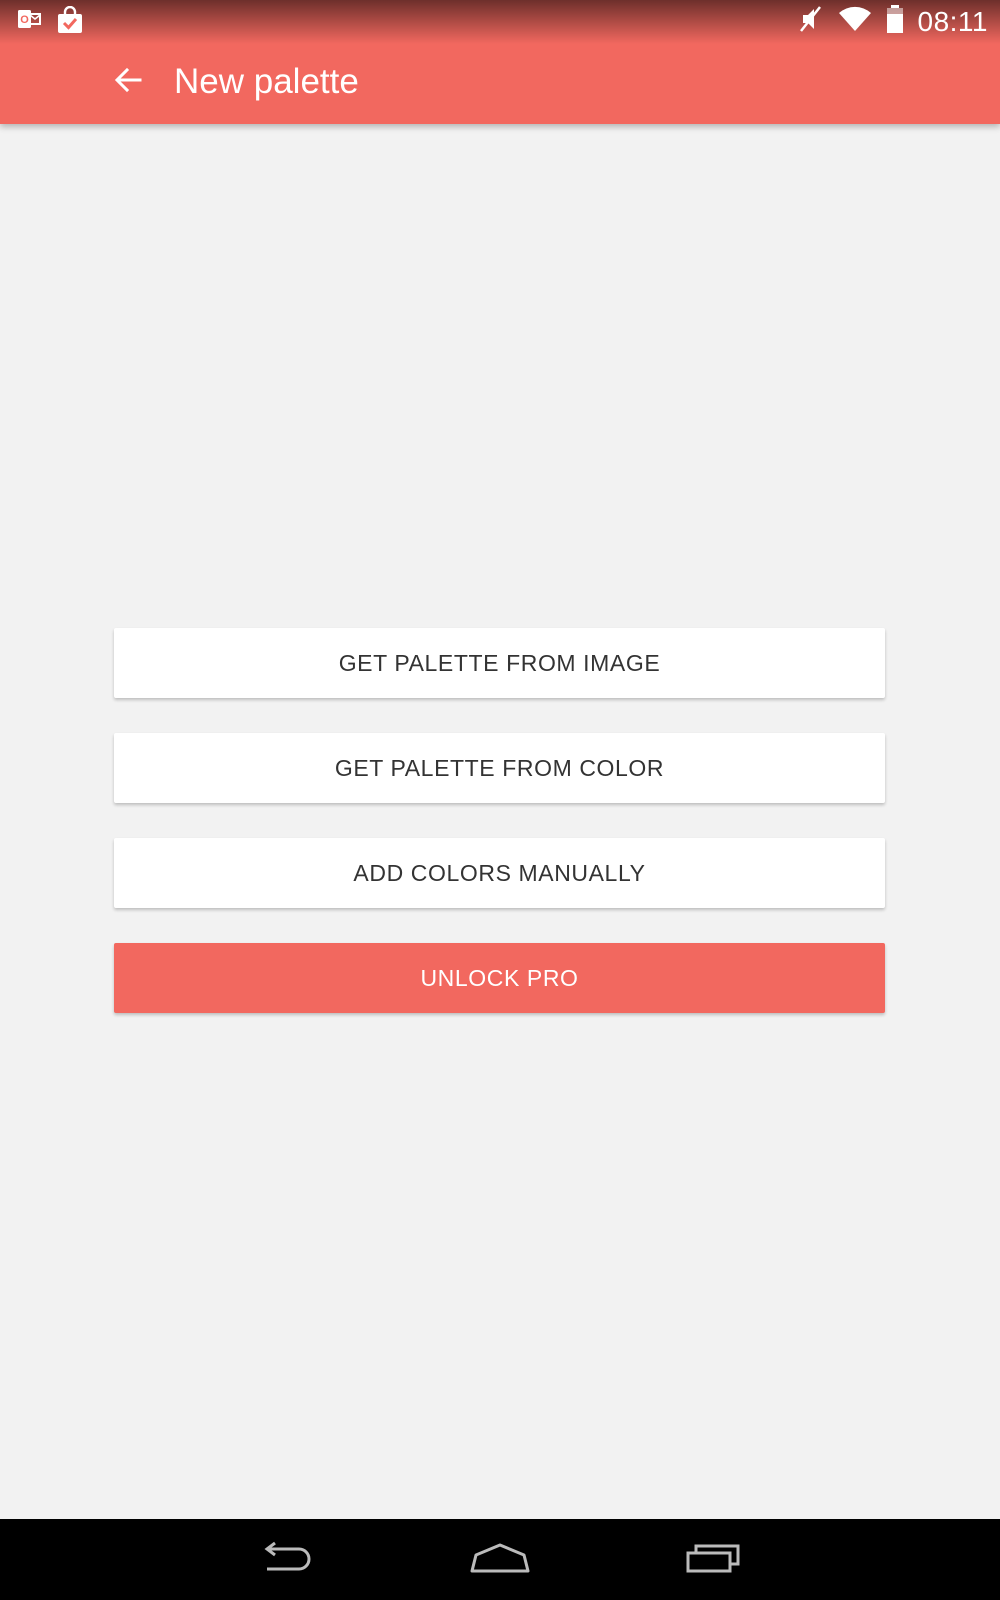  I want to click on home-nav-icon, so click(500, 1560).